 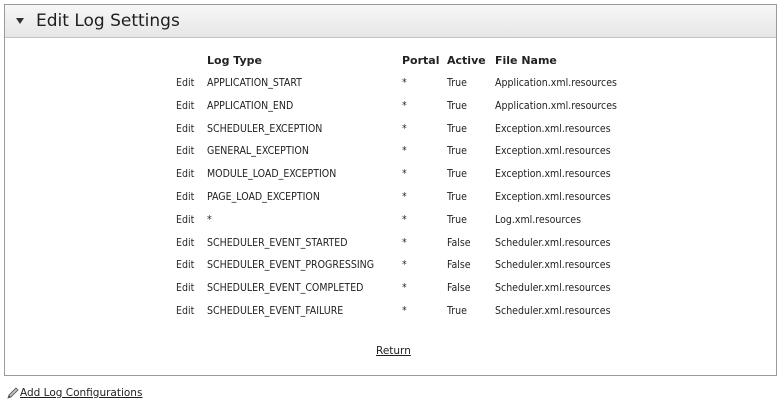 What do you see at coordinates (393, 351) in the screenshot?
I see `return-link: Return` at bounding box center [393, 351].